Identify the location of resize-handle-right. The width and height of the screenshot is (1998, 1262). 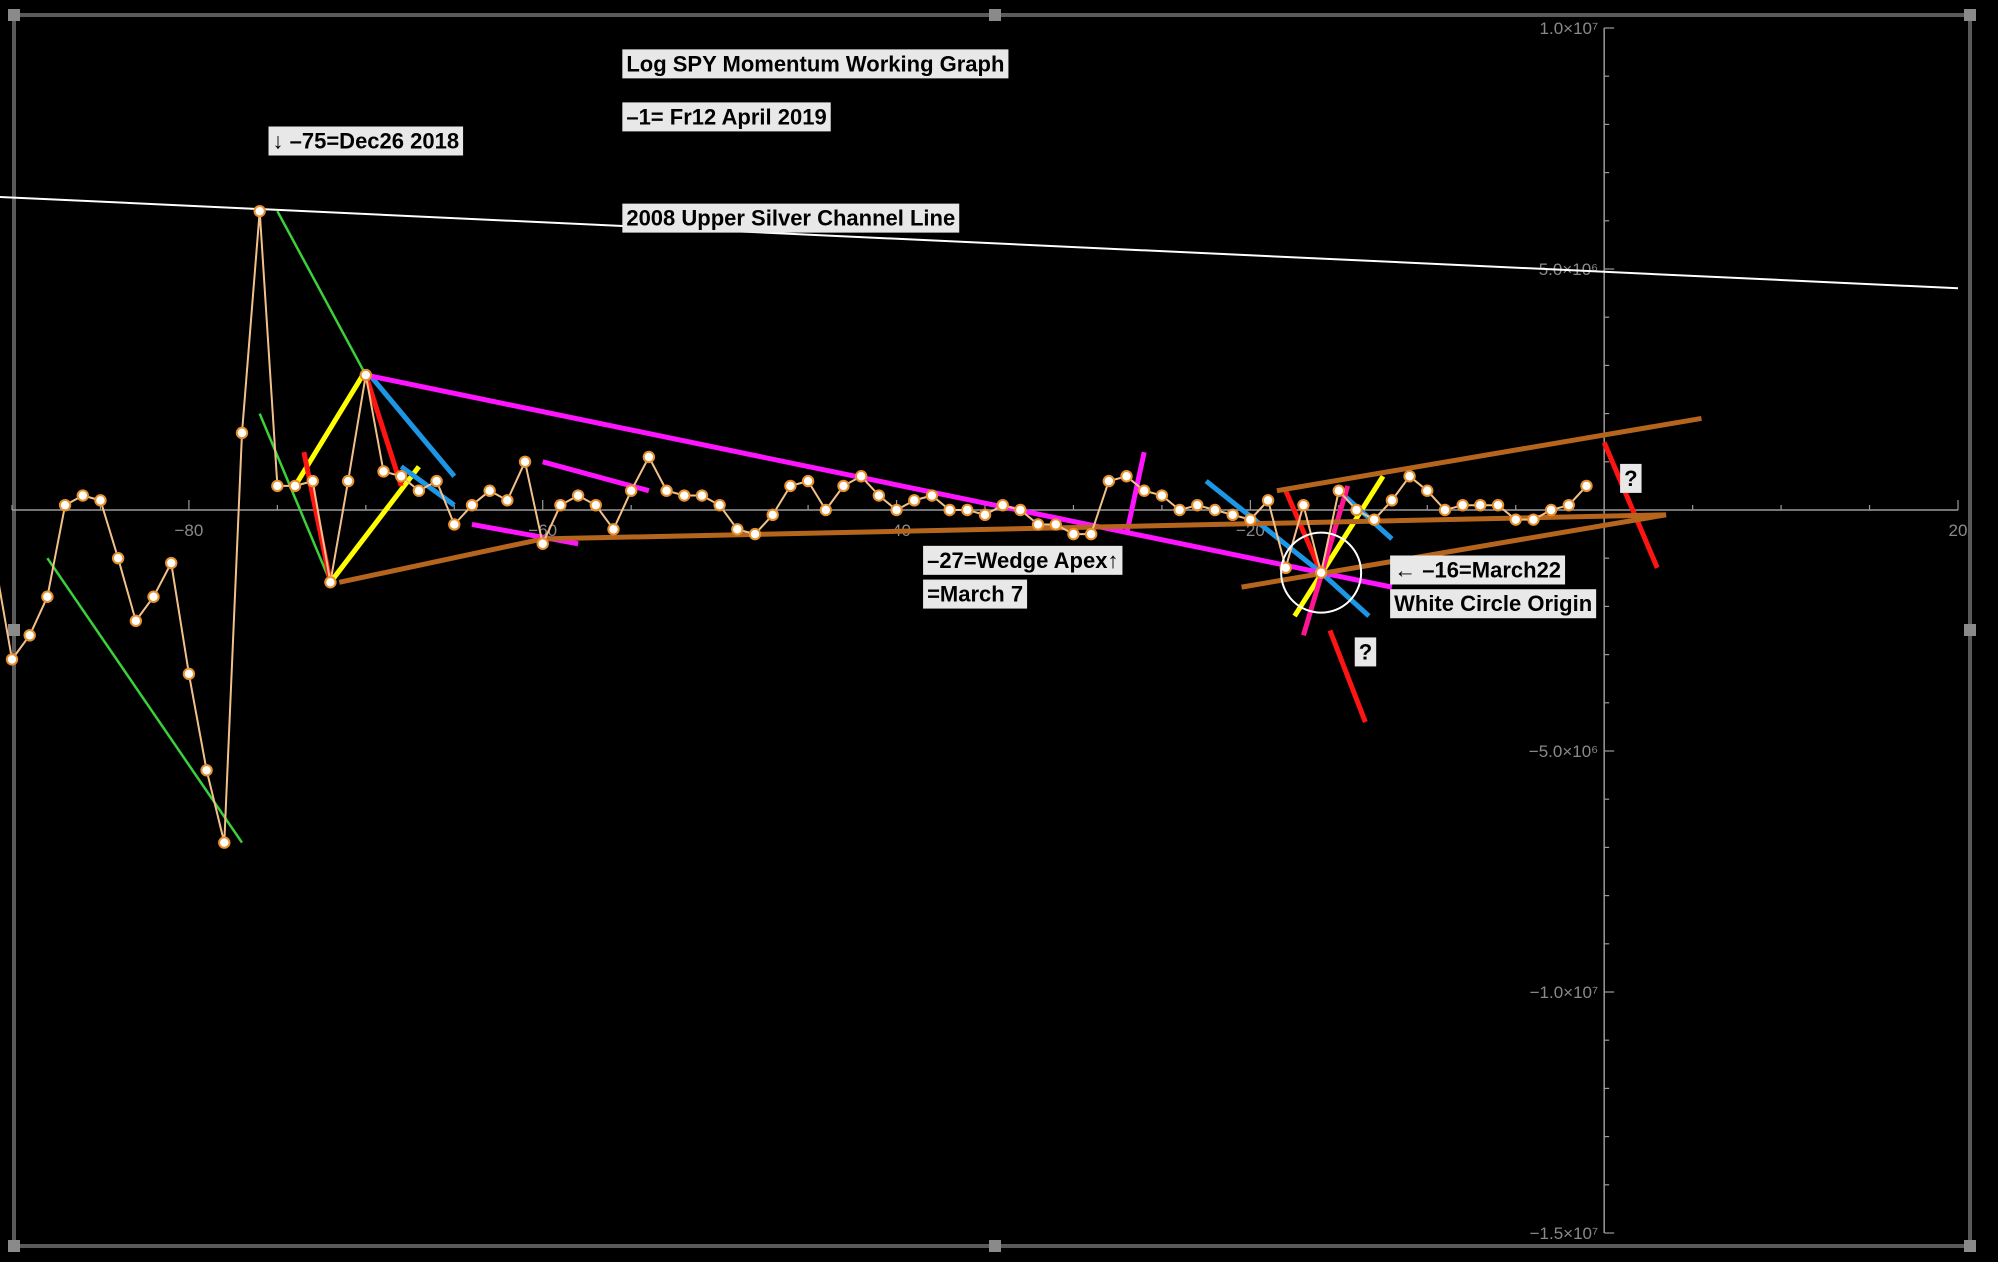
(1970, 630).